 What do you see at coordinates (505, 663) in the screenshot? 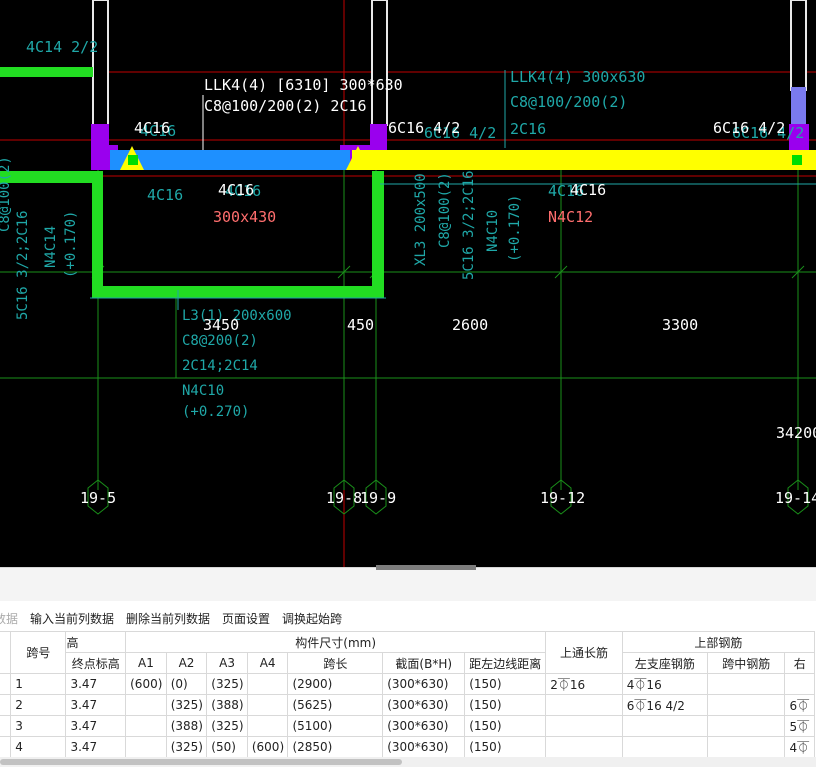
I see `col-header-edge-dist: 距左边线距离` at bounding box center [505, 663].